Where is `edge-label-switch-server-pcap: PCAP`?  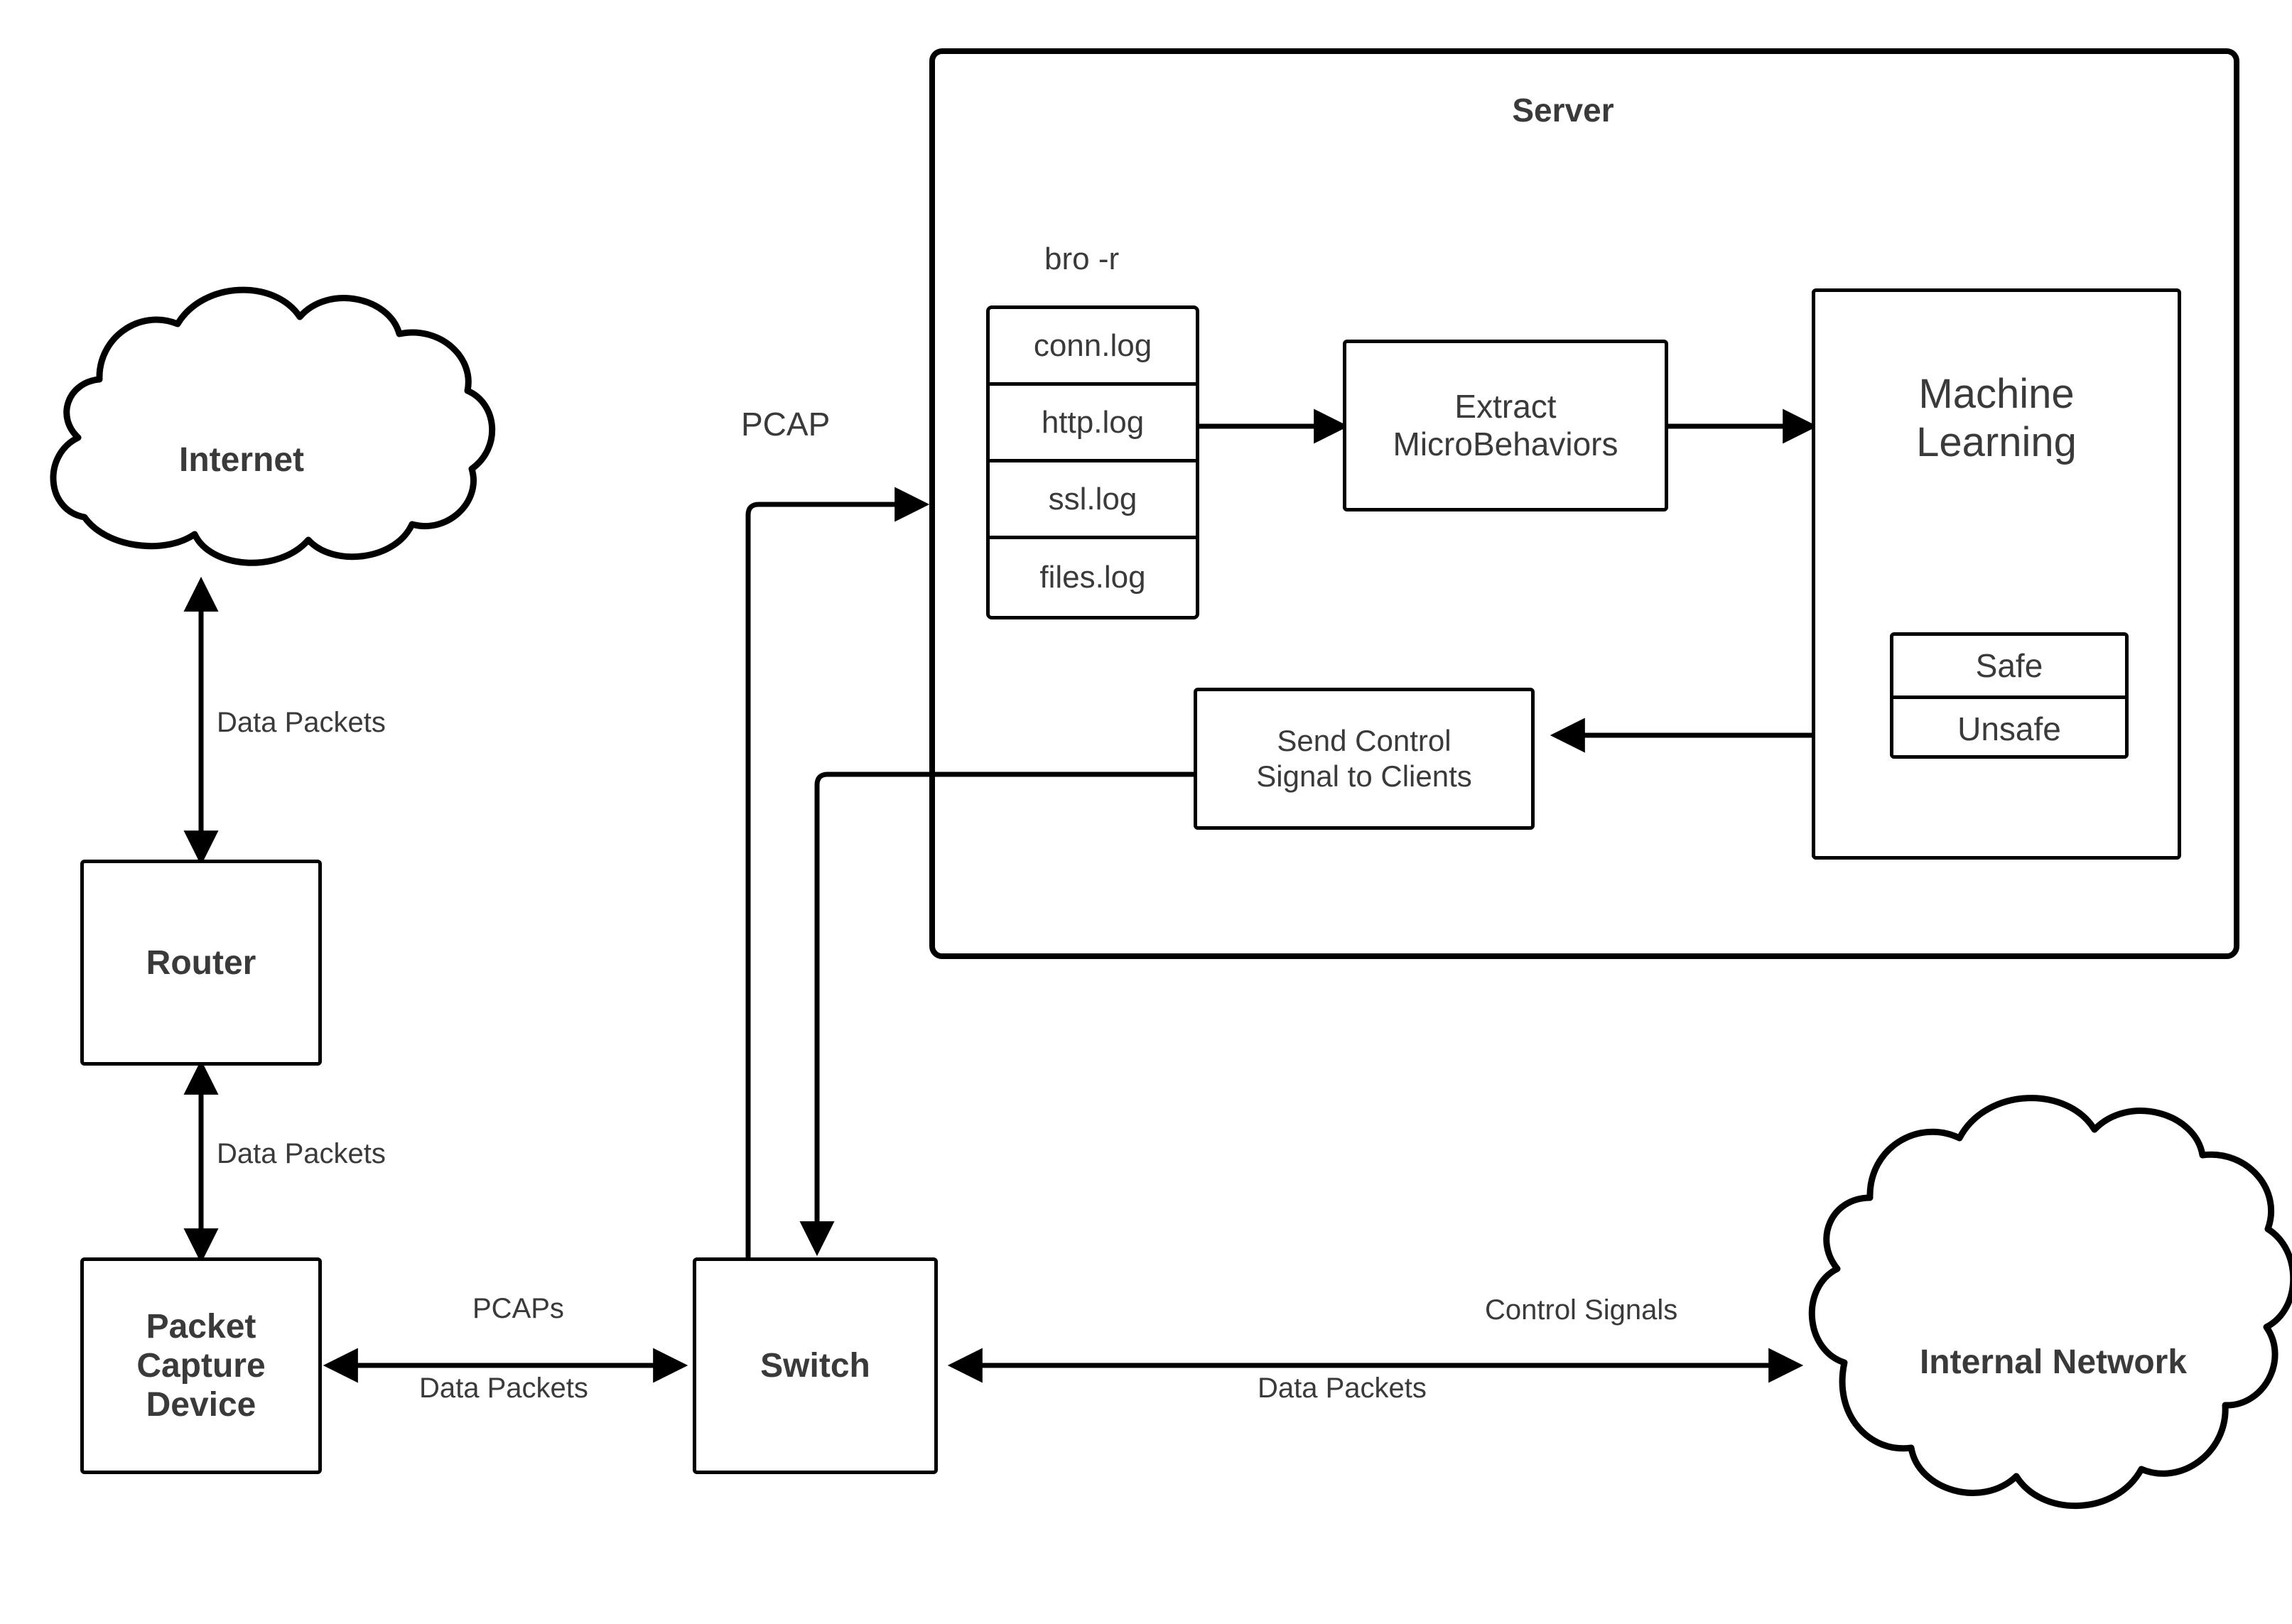 edge-label-switch-server-pcap: PCAP is located at coordinates (786, 425).